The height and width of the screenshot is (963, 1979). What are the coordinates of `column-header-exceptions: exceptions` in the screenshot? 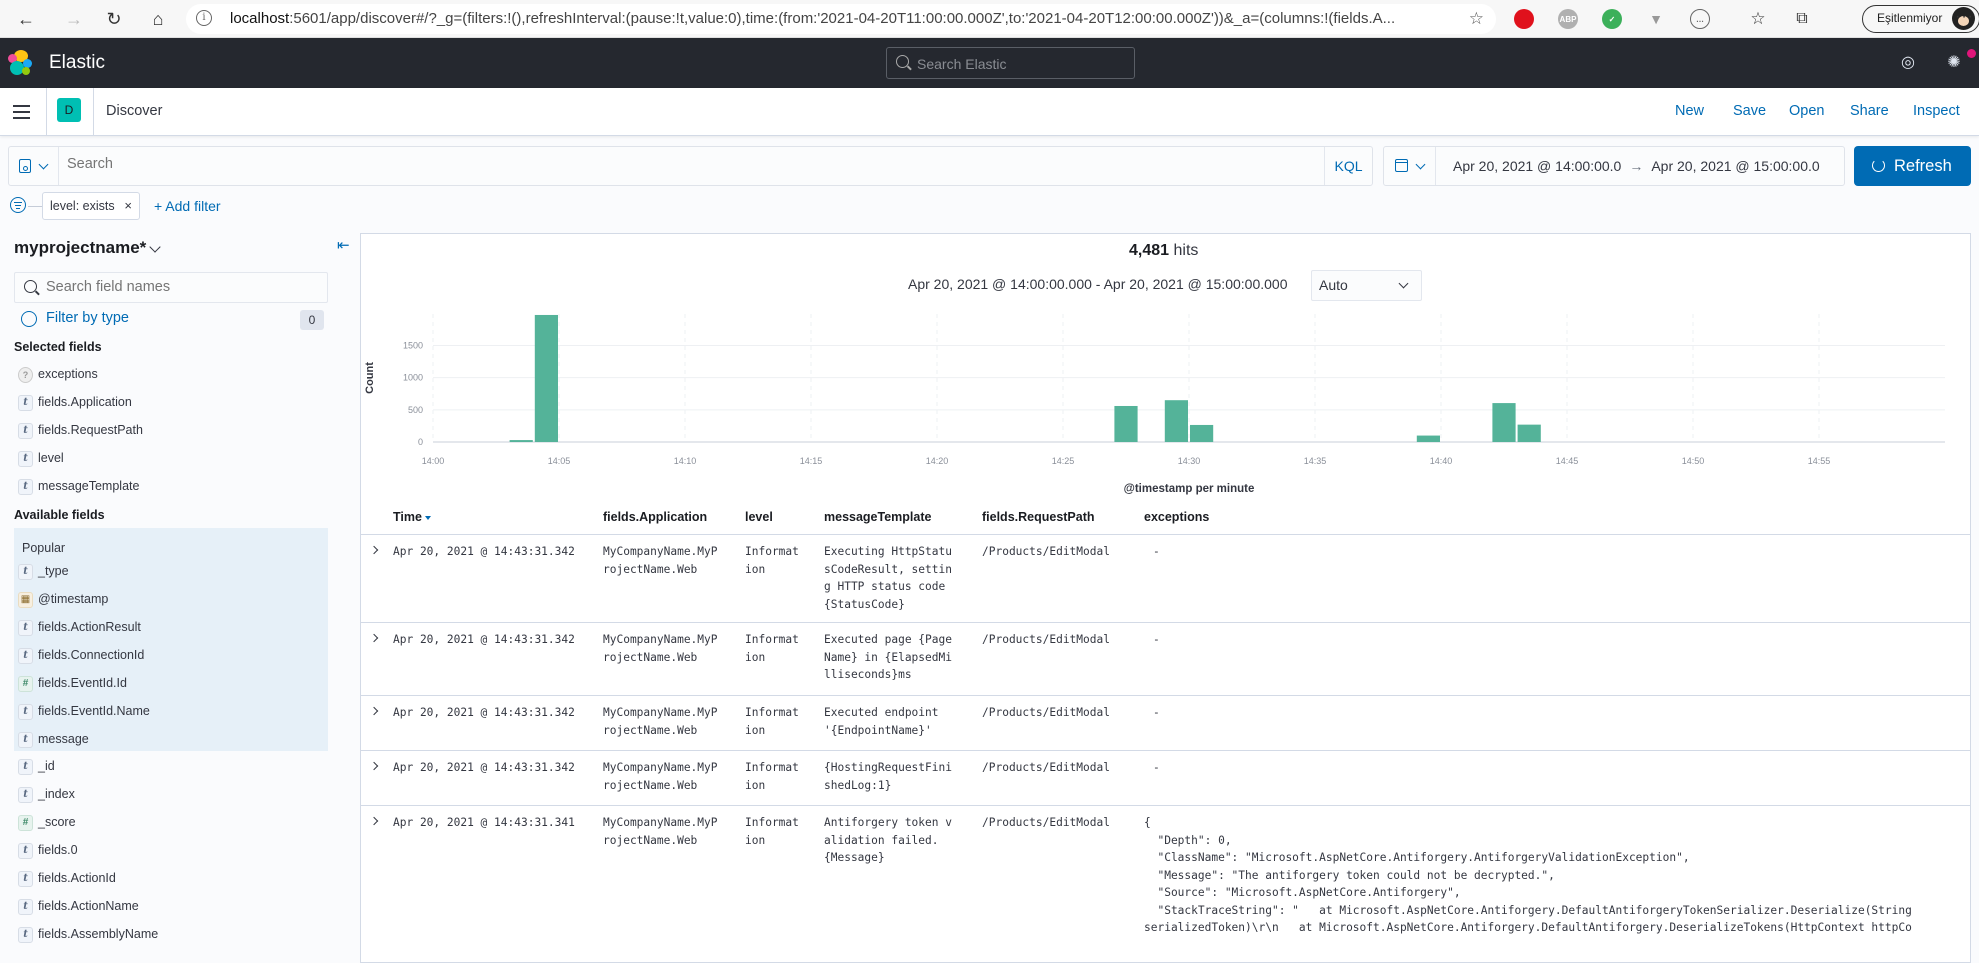 It's located at (1176, 517).